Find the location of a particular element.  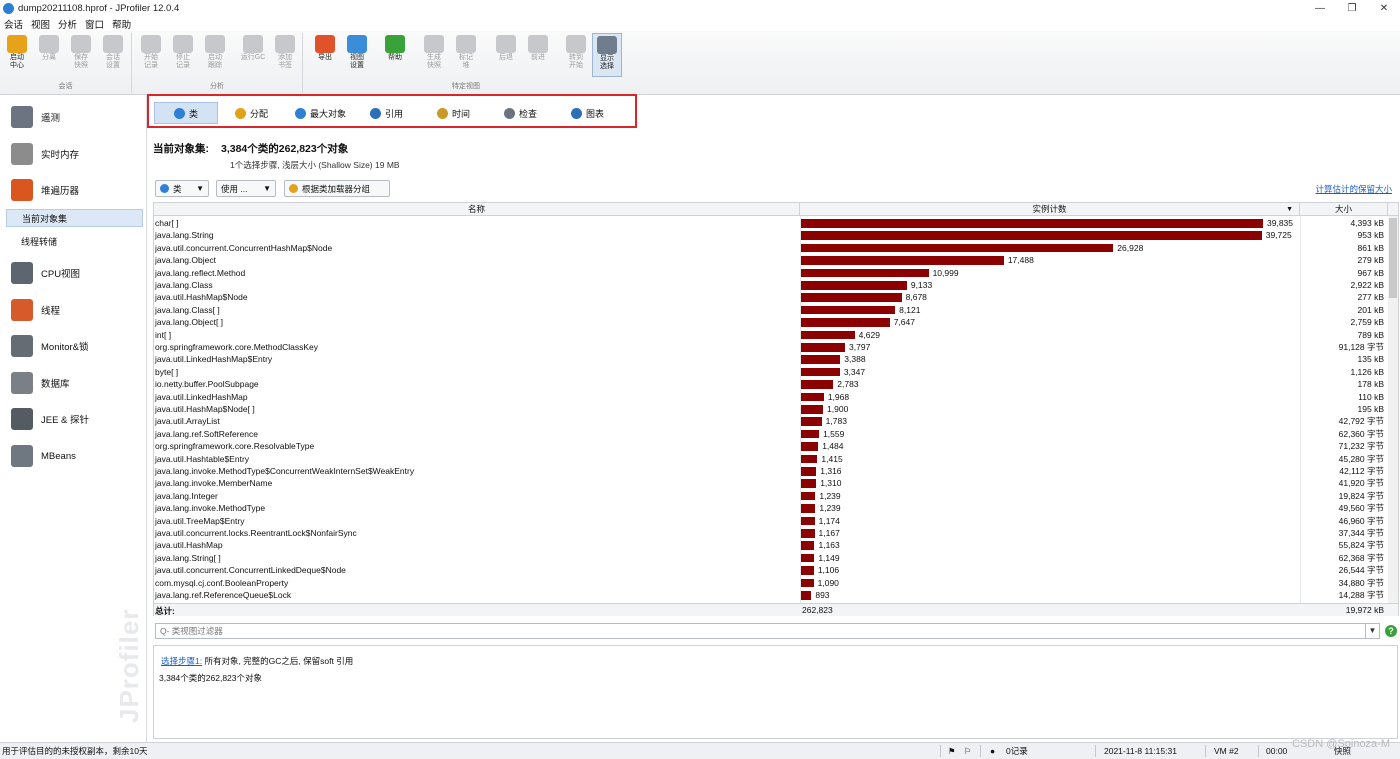

sidebar-item-mbeans: MBeans is located at coordinates (73, 456).